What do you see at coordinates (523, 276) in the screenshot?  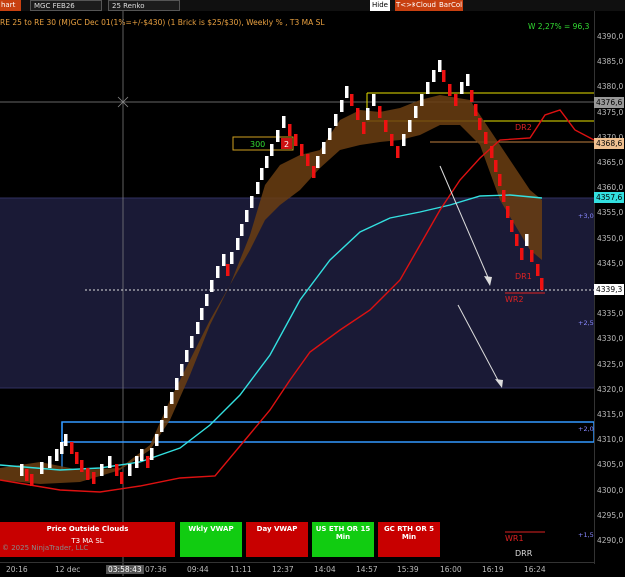 I see `dr1-label: DR1` at bounding box center [523, 276].